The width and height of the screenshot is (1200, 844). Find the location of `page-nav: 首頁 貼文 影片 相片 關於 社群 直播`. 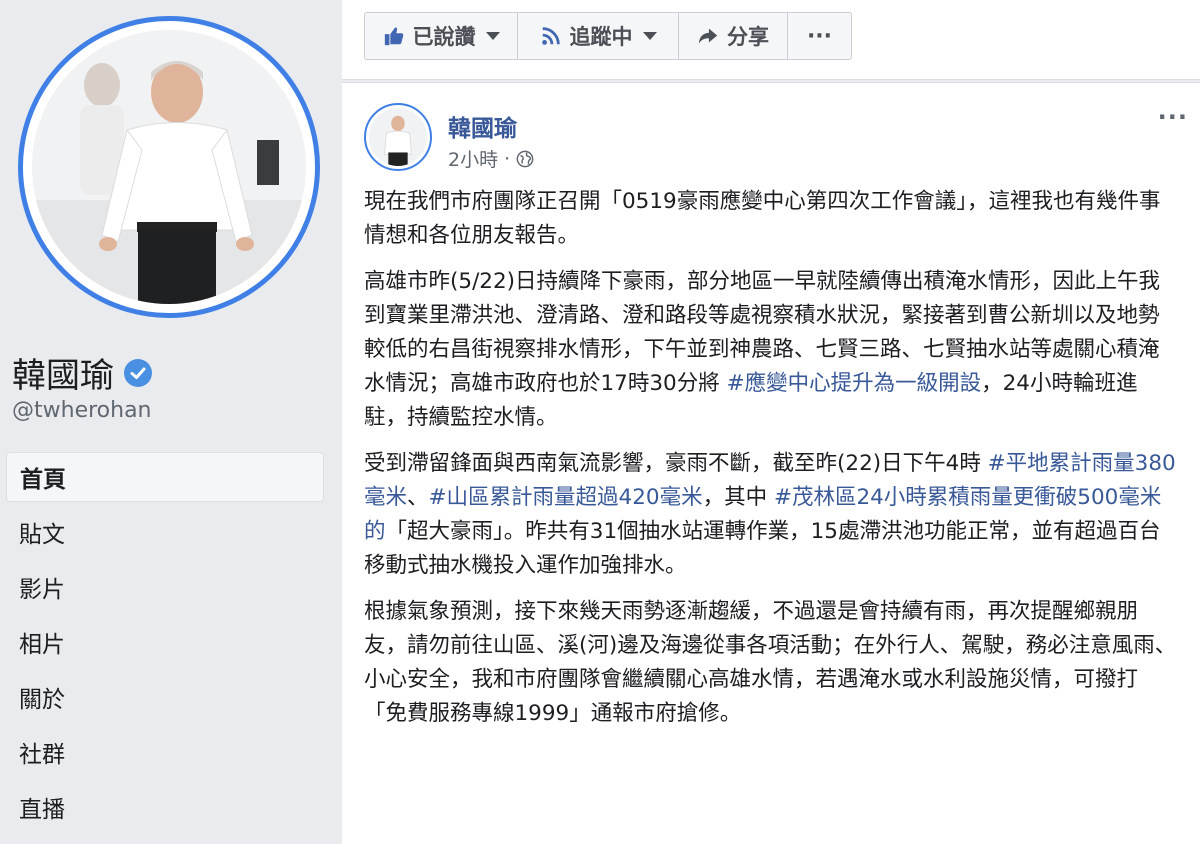

page-nav: 首頁 貼文 影片 相片 關於 社群 直播 is located at coordinates (165, 644).